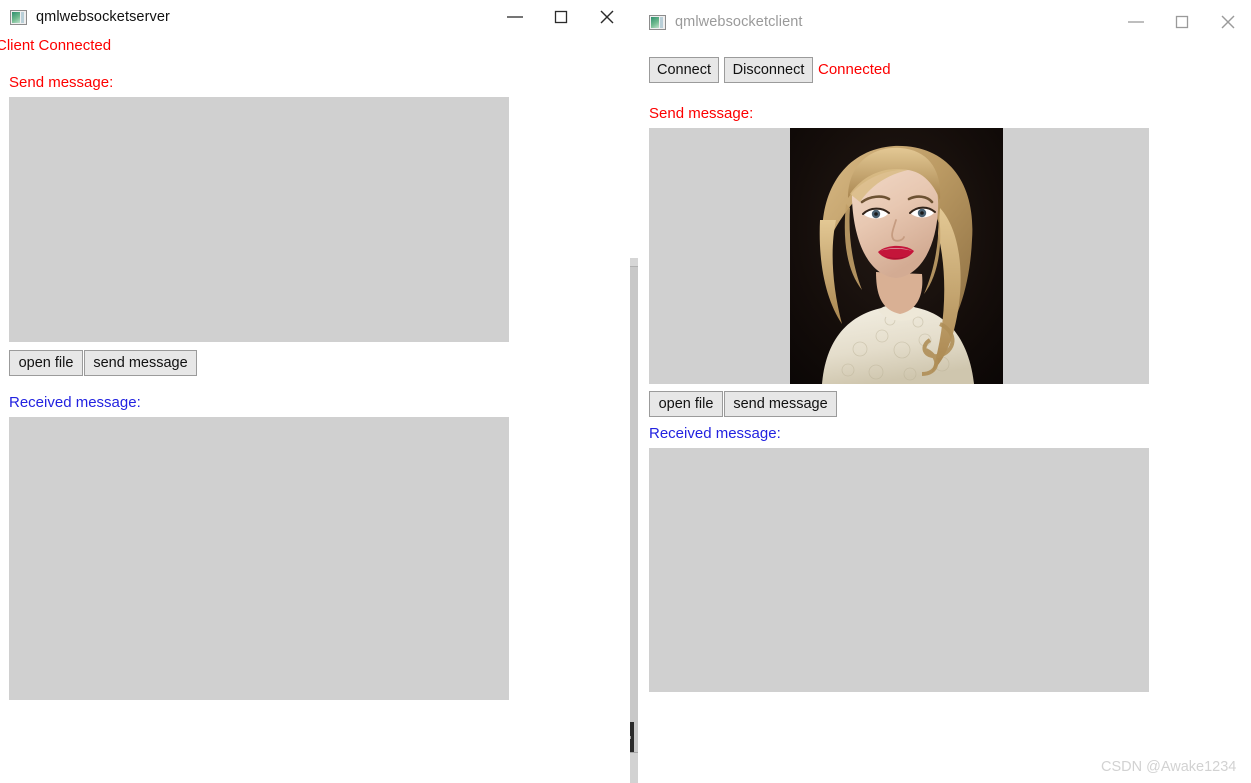 The height and width of the screenshot is (783, 1251). I want to click on server-send-message-label: Send message:, so click(61, 82).